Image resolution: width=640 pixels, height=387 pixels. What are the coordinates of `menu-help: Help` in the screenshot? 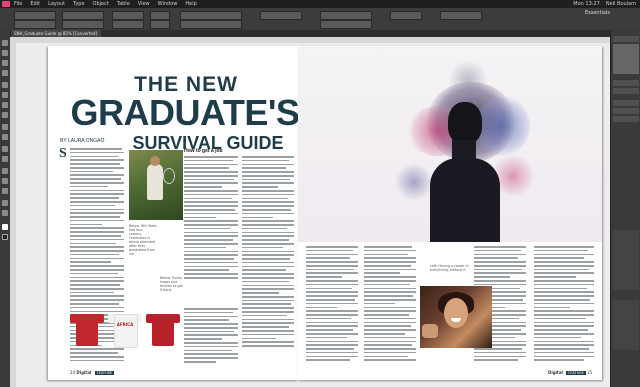 It's located at (190, 4).